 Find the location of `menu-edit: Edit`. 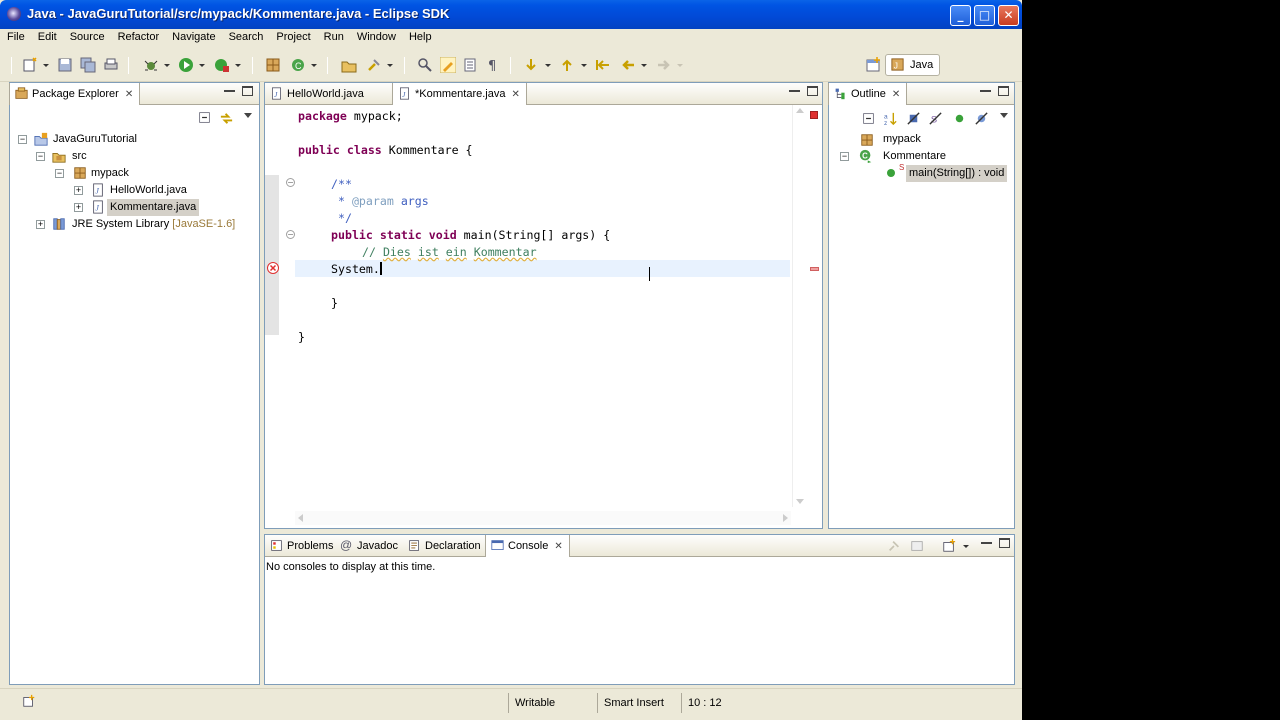

menu-edit: Edit is located at coordinates (47, 36).